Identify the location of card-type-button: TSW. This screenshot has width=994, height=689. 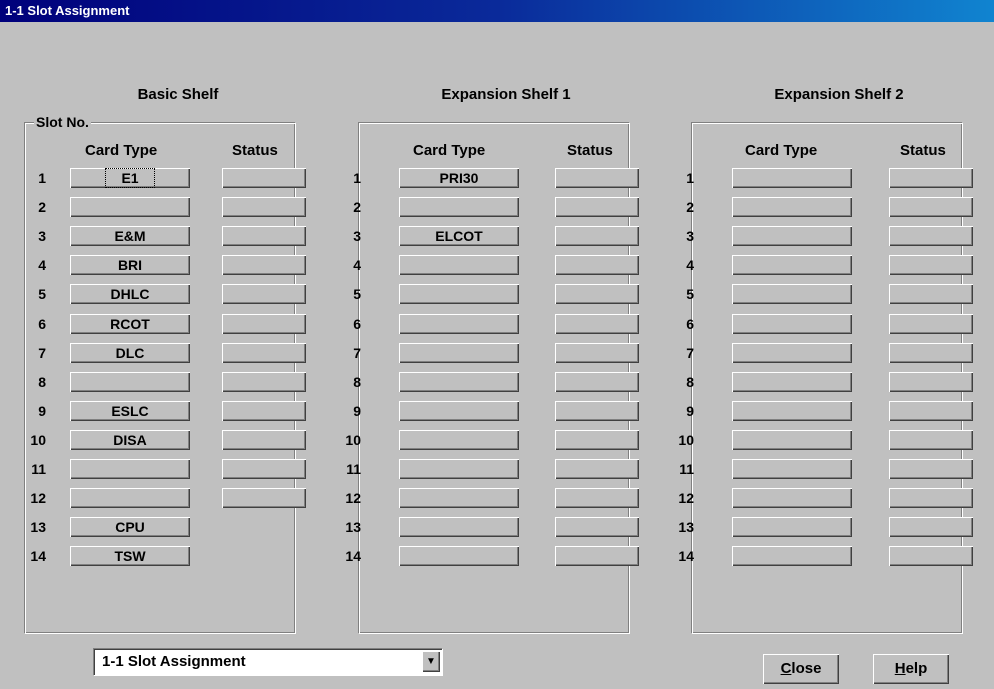
(130, 556).